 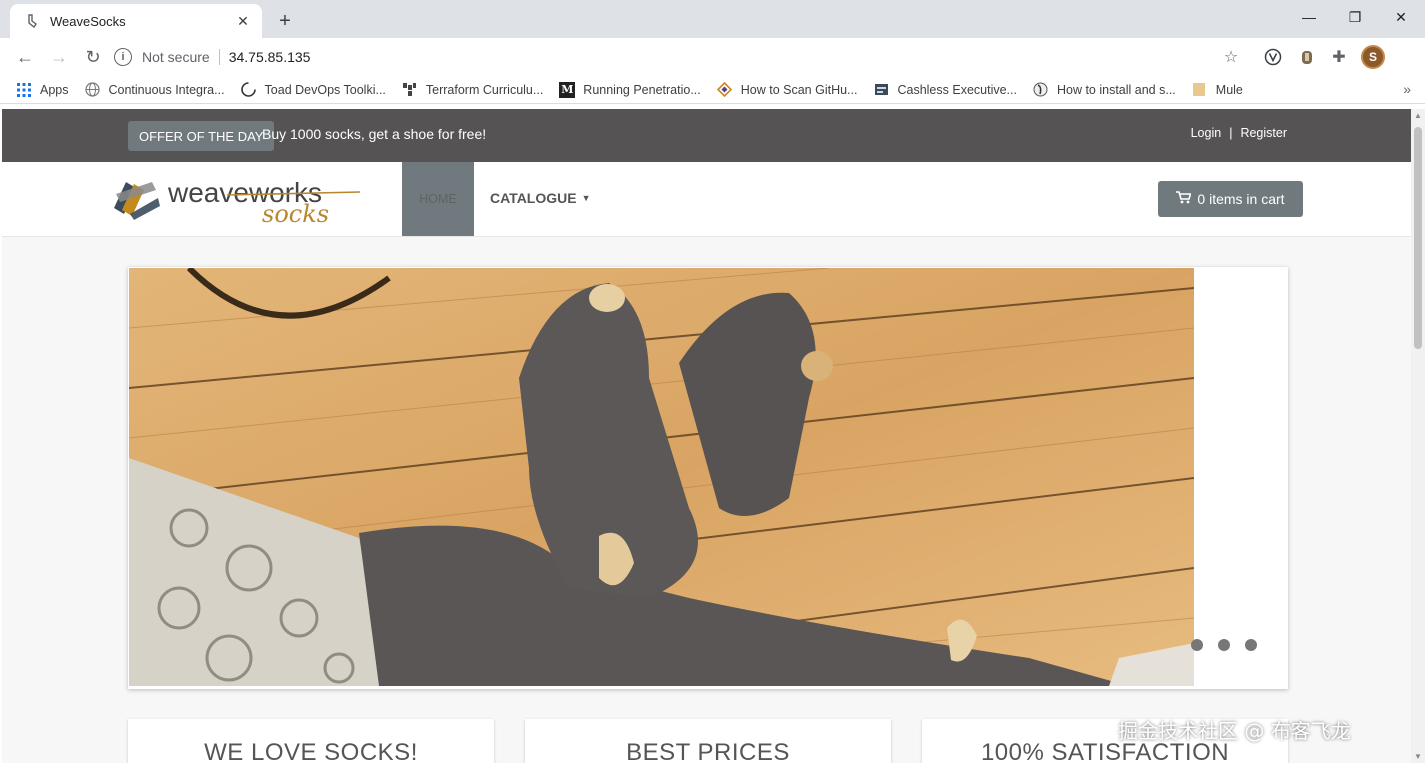 I want to click on bookmark-mule: Mule, so click(x=1217, y=90).